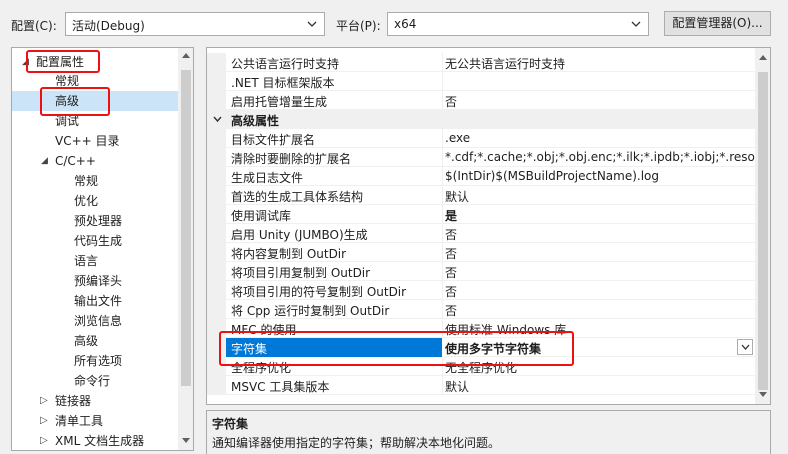 Image resolution: width=788 pixels, height=454 pixels. Describe the element at coordinates (481, 233) in the screenshot. I see `property-row: 启用 Unity (JUMBO)生成 否` at that location.